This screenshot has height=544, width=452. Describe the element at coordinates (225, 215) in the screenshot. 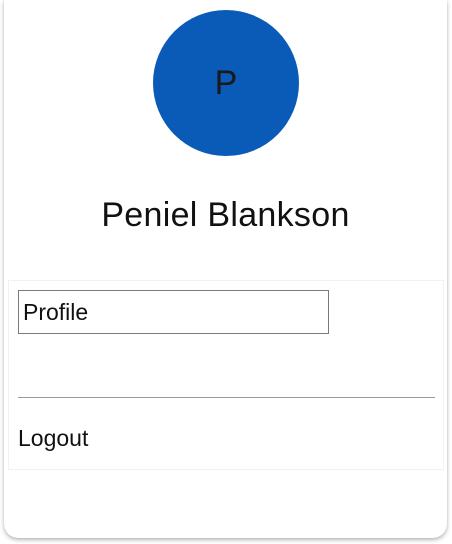

I see `user-name: Peniel Blankson` at that location.